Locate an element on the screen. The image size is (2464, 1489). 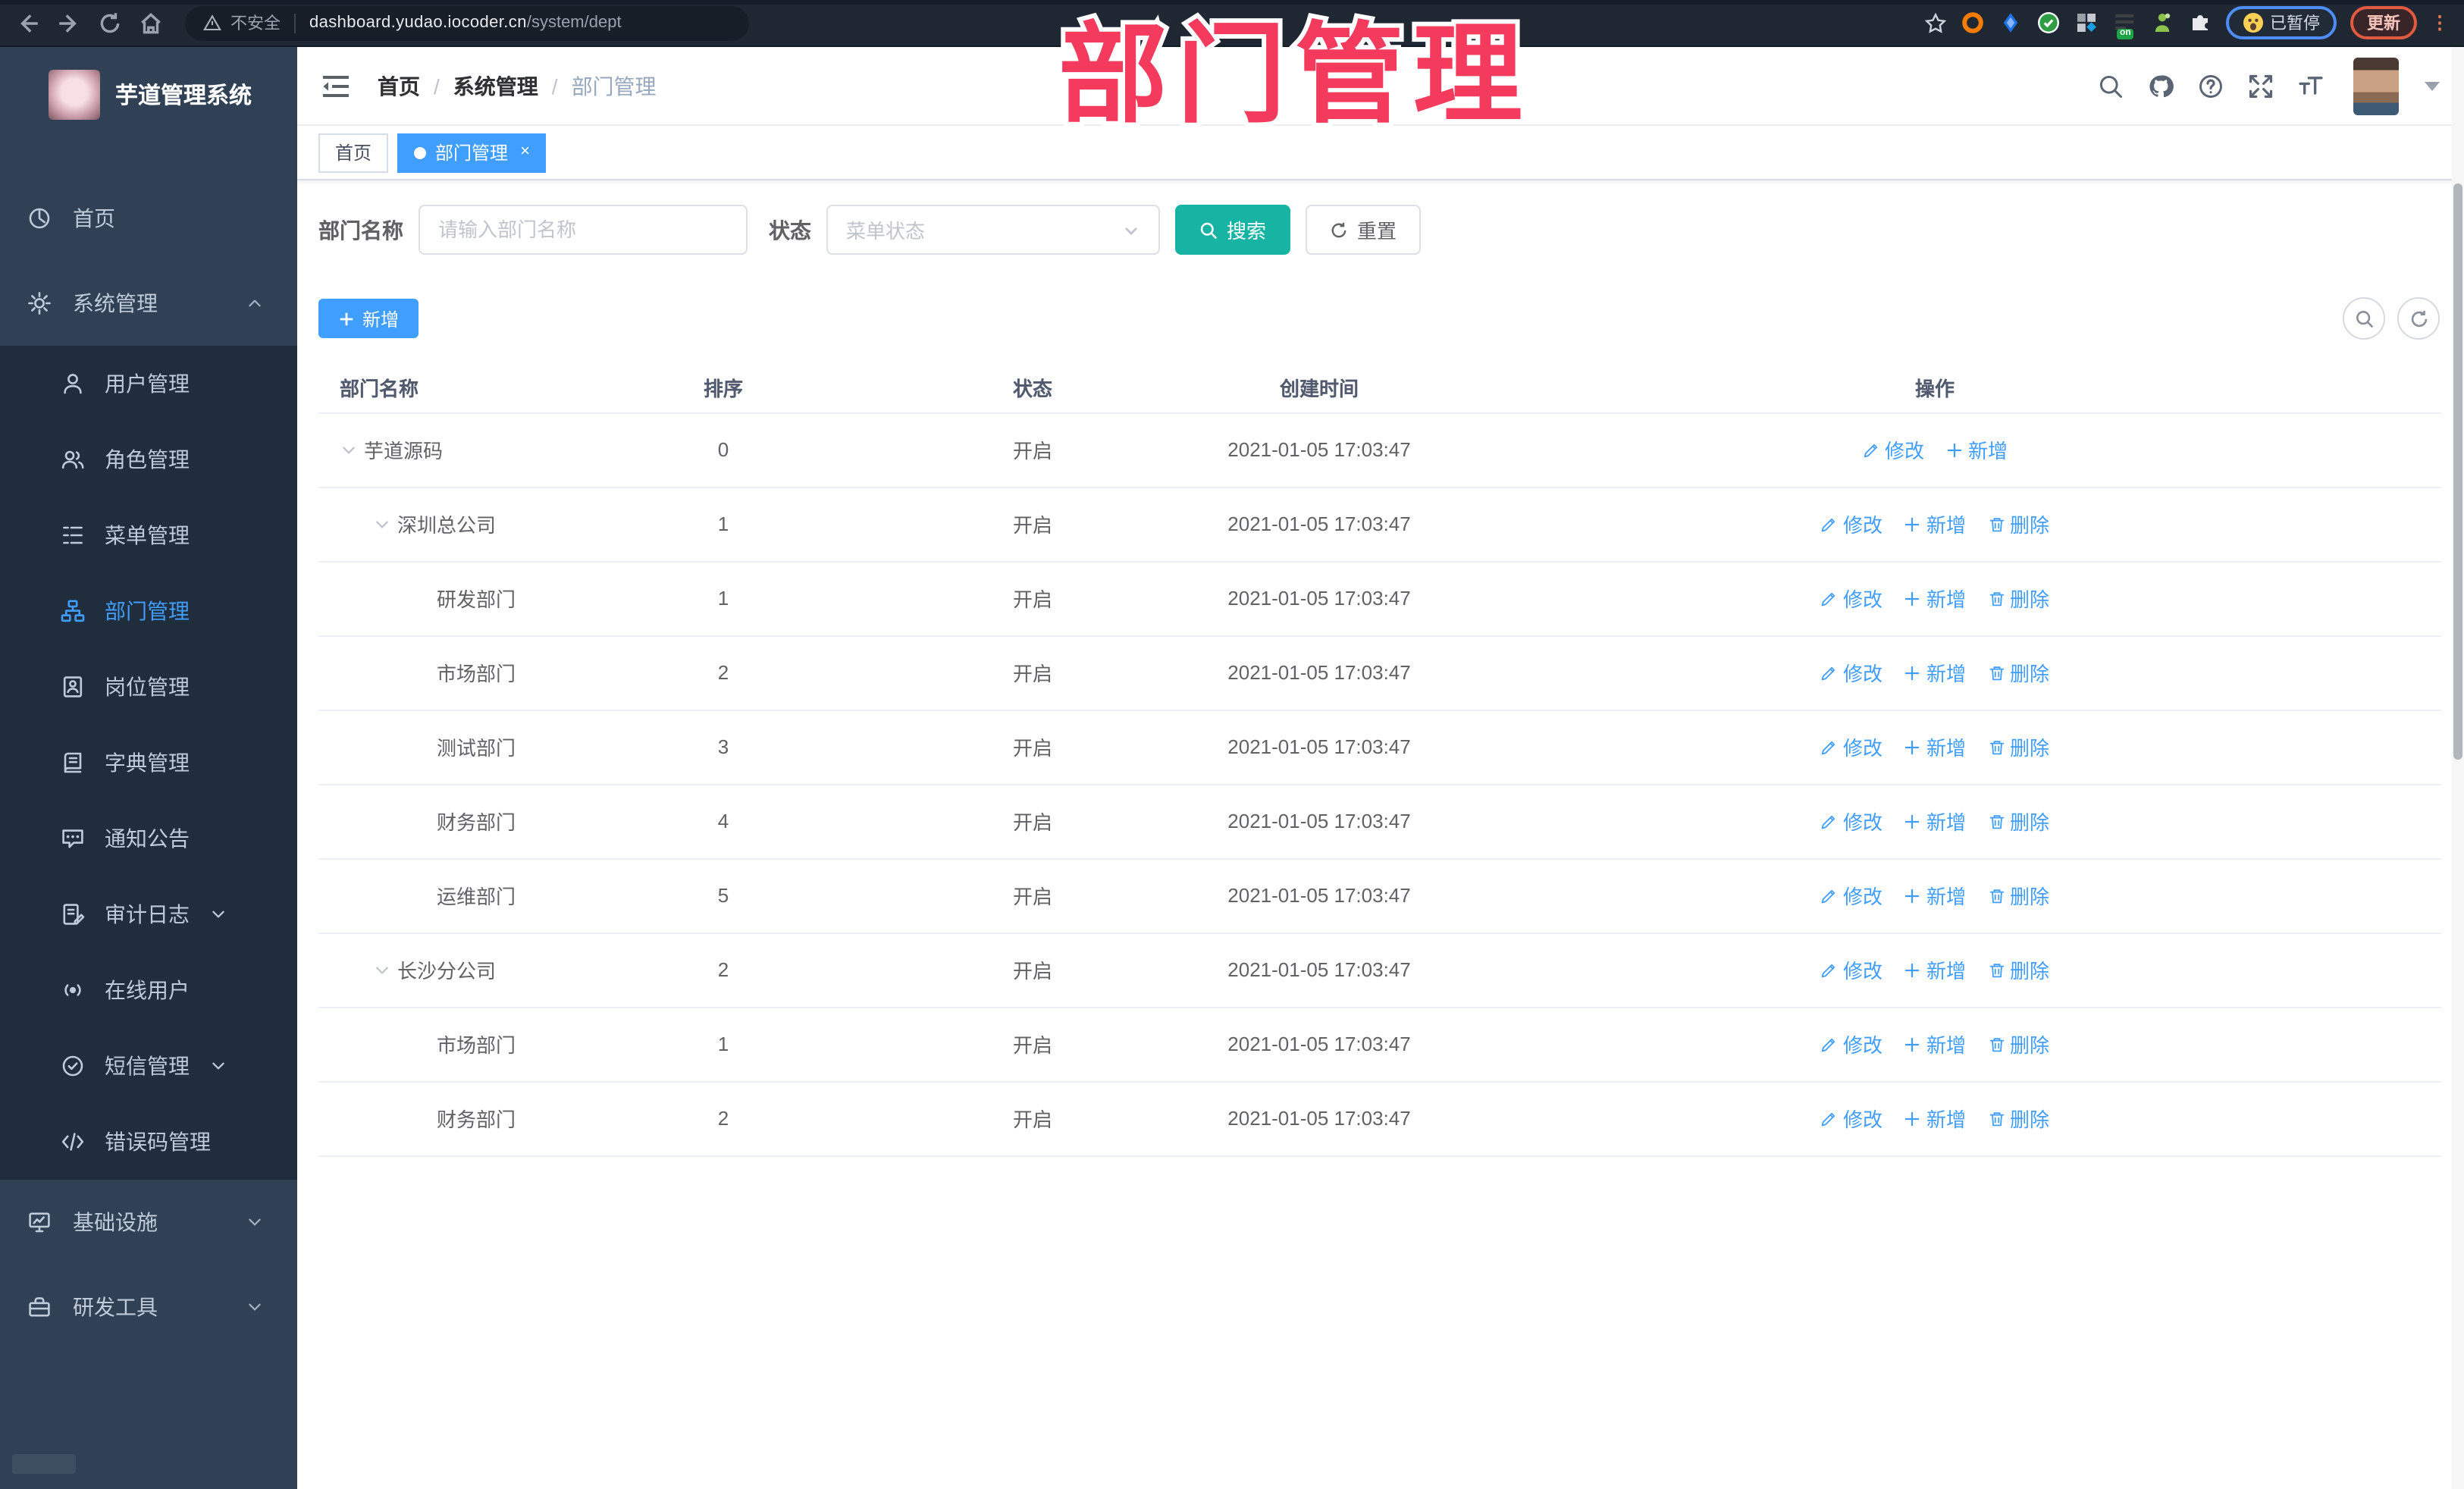
update-browser-button: 更新 is located at coordinates (2384, 22).